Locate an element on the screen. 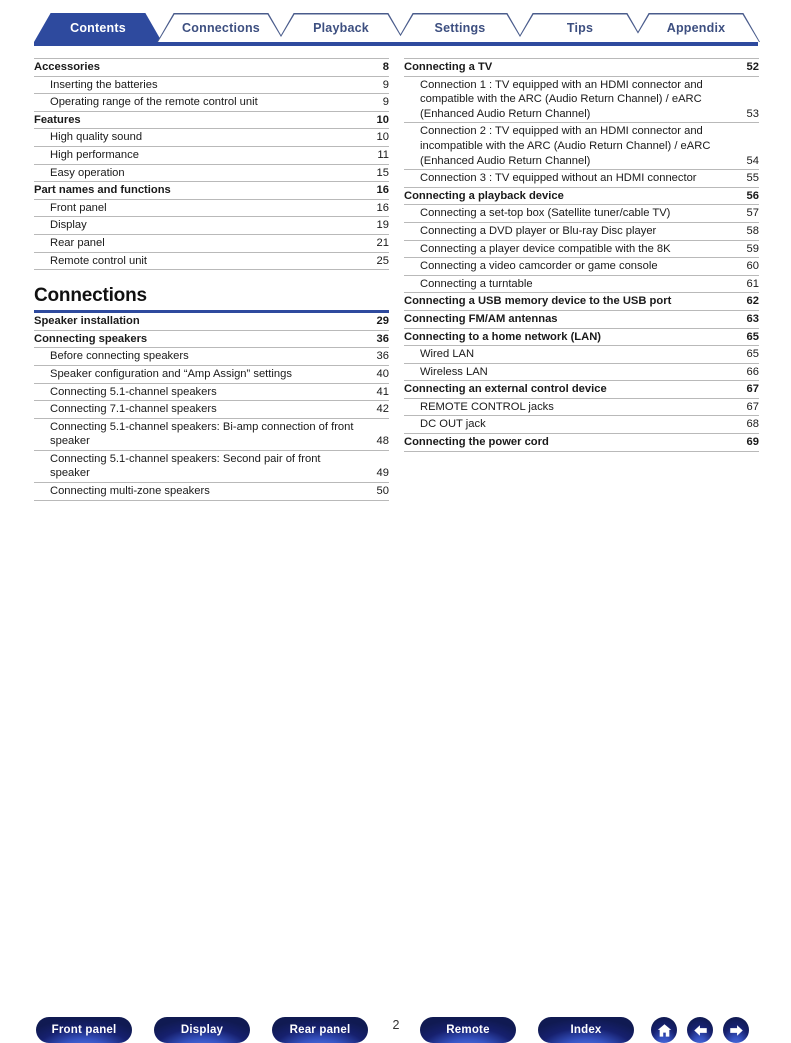  footer-home-button is located at coordinates (664, 1030).